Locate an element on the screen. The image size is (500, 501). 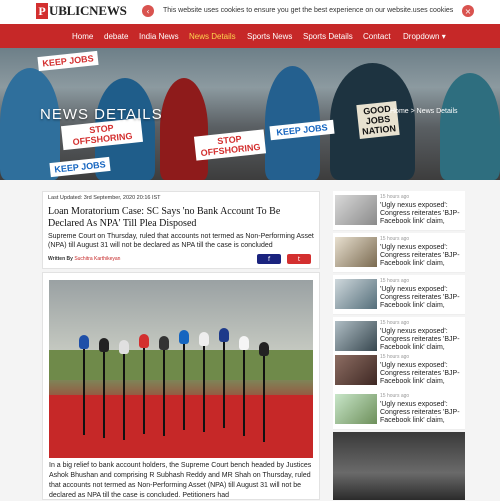
twitter-share-button: t is located at coordinates (299, 259).